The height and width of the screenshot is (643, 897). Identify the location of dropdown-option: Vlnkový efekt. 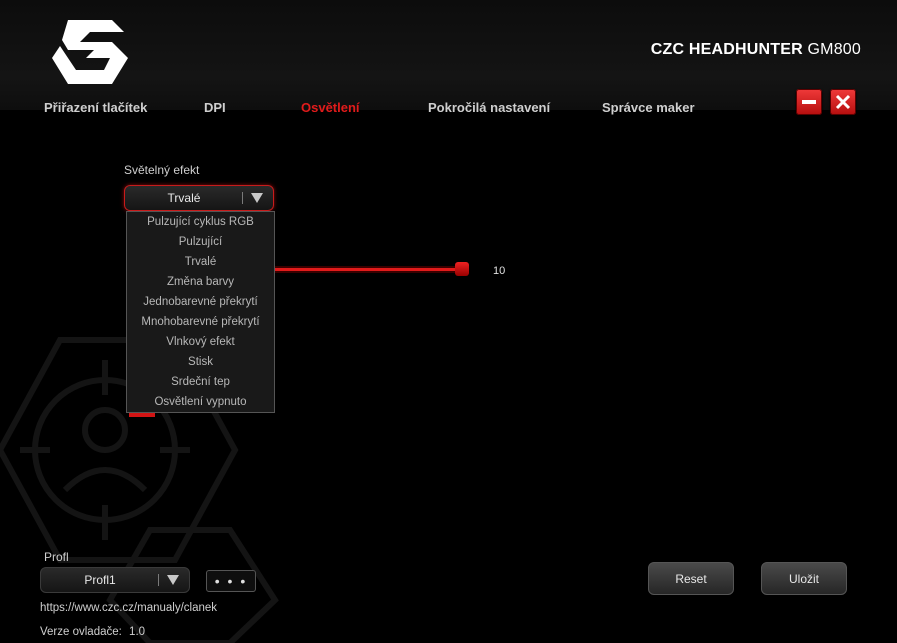
(200, 342).